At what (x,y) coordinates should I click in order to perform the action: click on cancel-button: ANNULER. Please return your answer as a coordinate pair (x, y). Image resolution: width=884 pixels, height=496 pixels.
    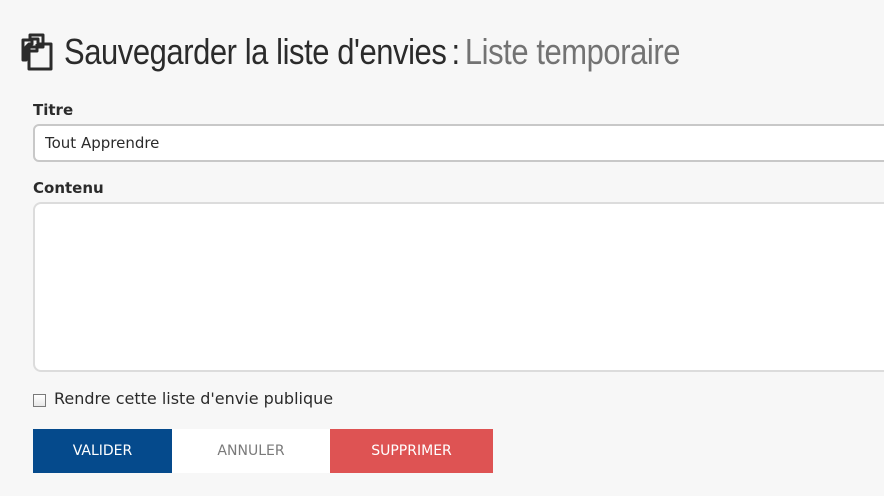
    Looking at the image, I should click on (251, 451).